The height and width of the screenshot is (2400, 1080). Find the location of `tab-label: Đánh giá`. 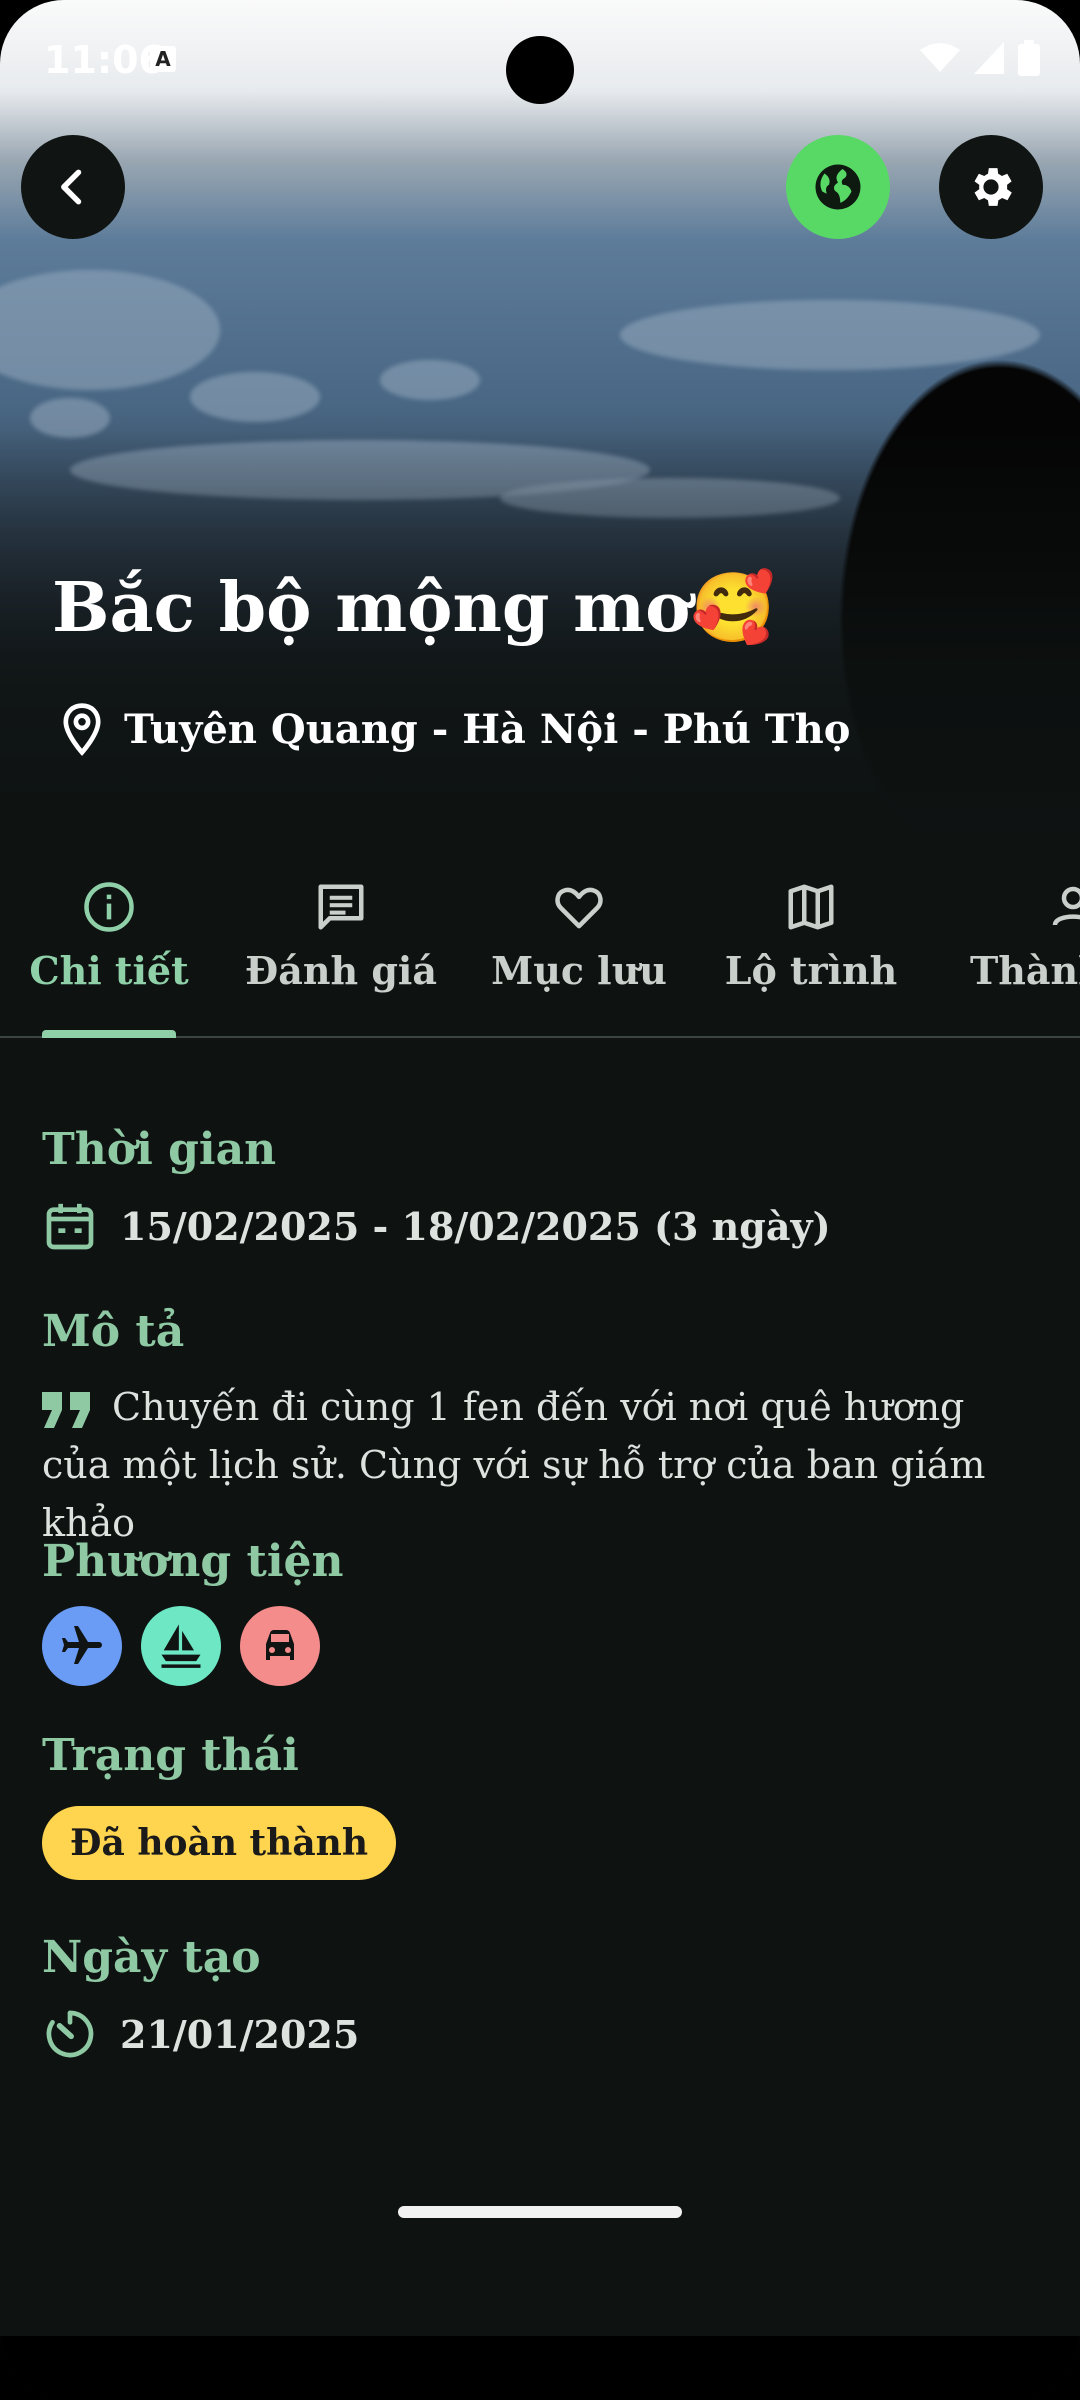

tab-label: Đánh giá is located at coordinates (341, 970).